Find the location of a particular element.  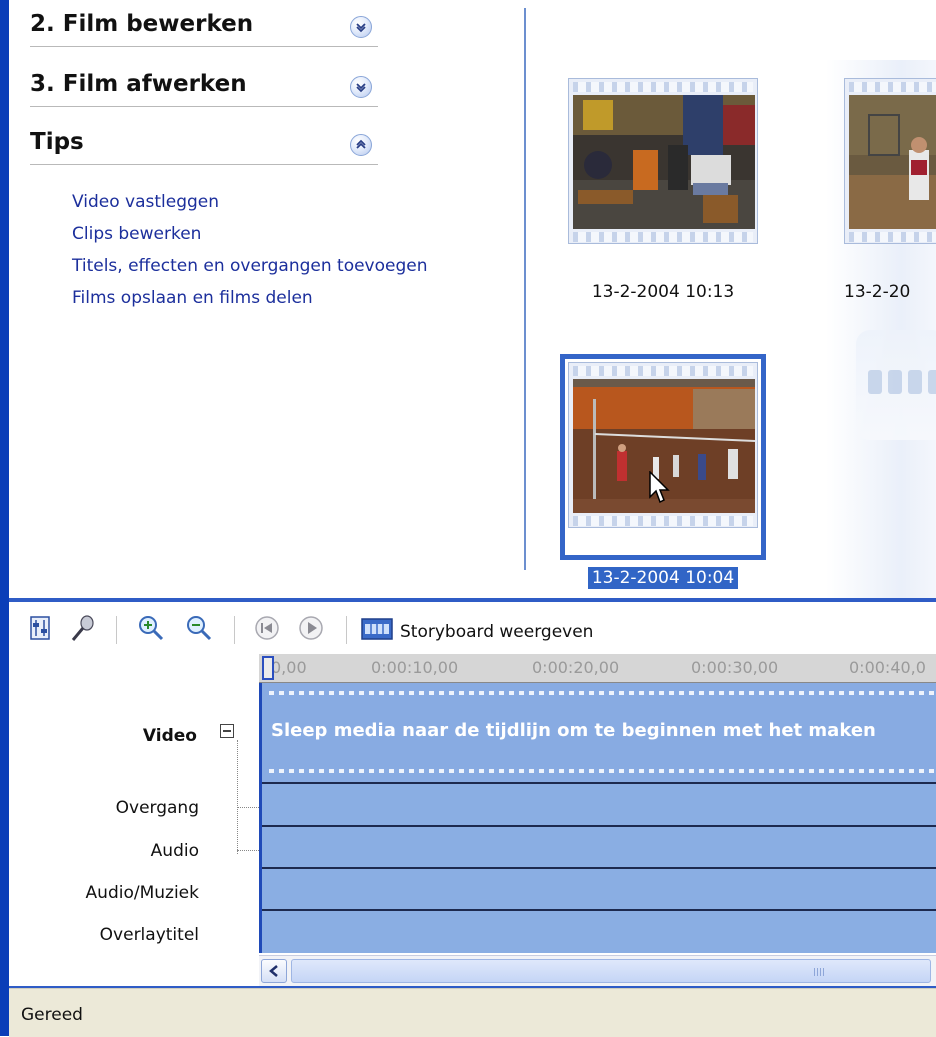

track-label-video: Video is located at coordinates (169, 736).